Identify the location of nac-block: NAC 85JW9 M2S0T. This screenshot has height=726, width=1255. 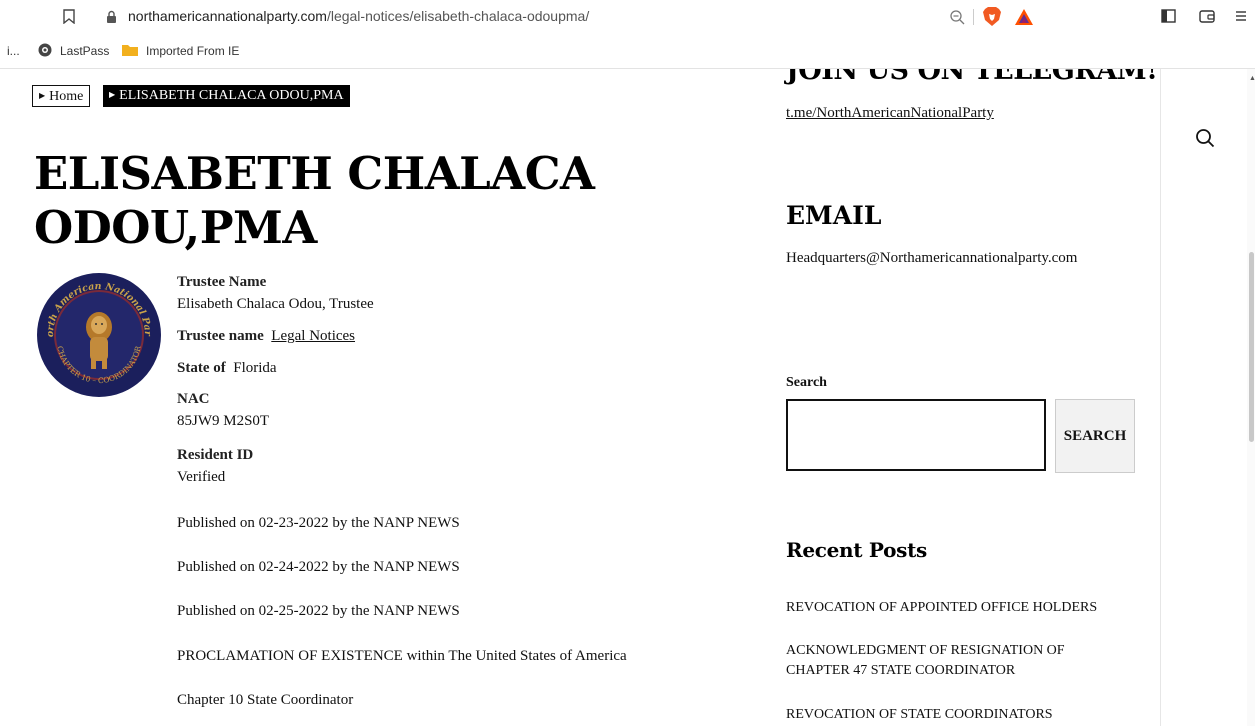
(223, 410).